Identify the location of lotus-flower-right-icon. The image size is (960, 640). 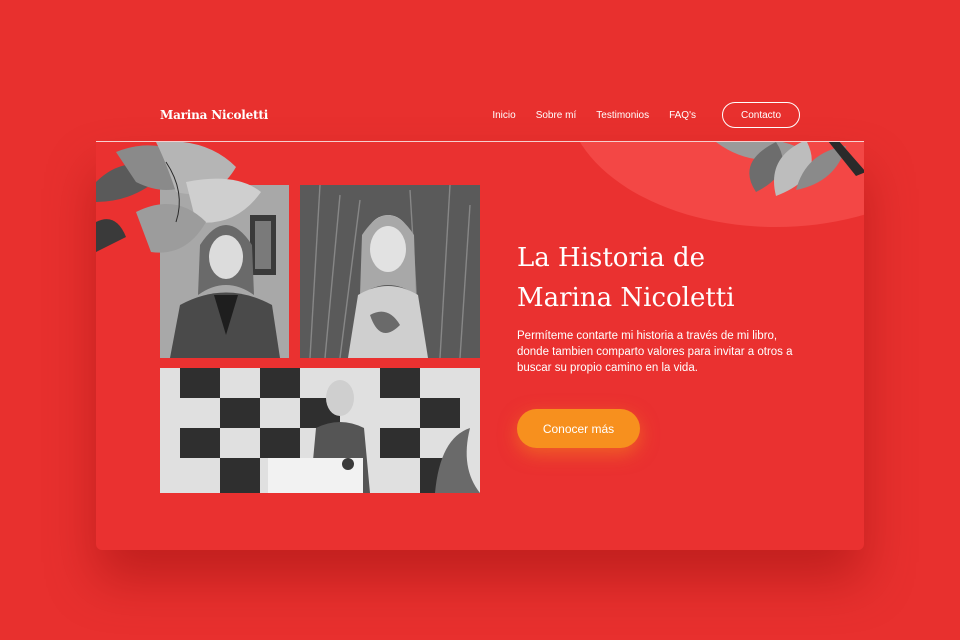
(790, 169).